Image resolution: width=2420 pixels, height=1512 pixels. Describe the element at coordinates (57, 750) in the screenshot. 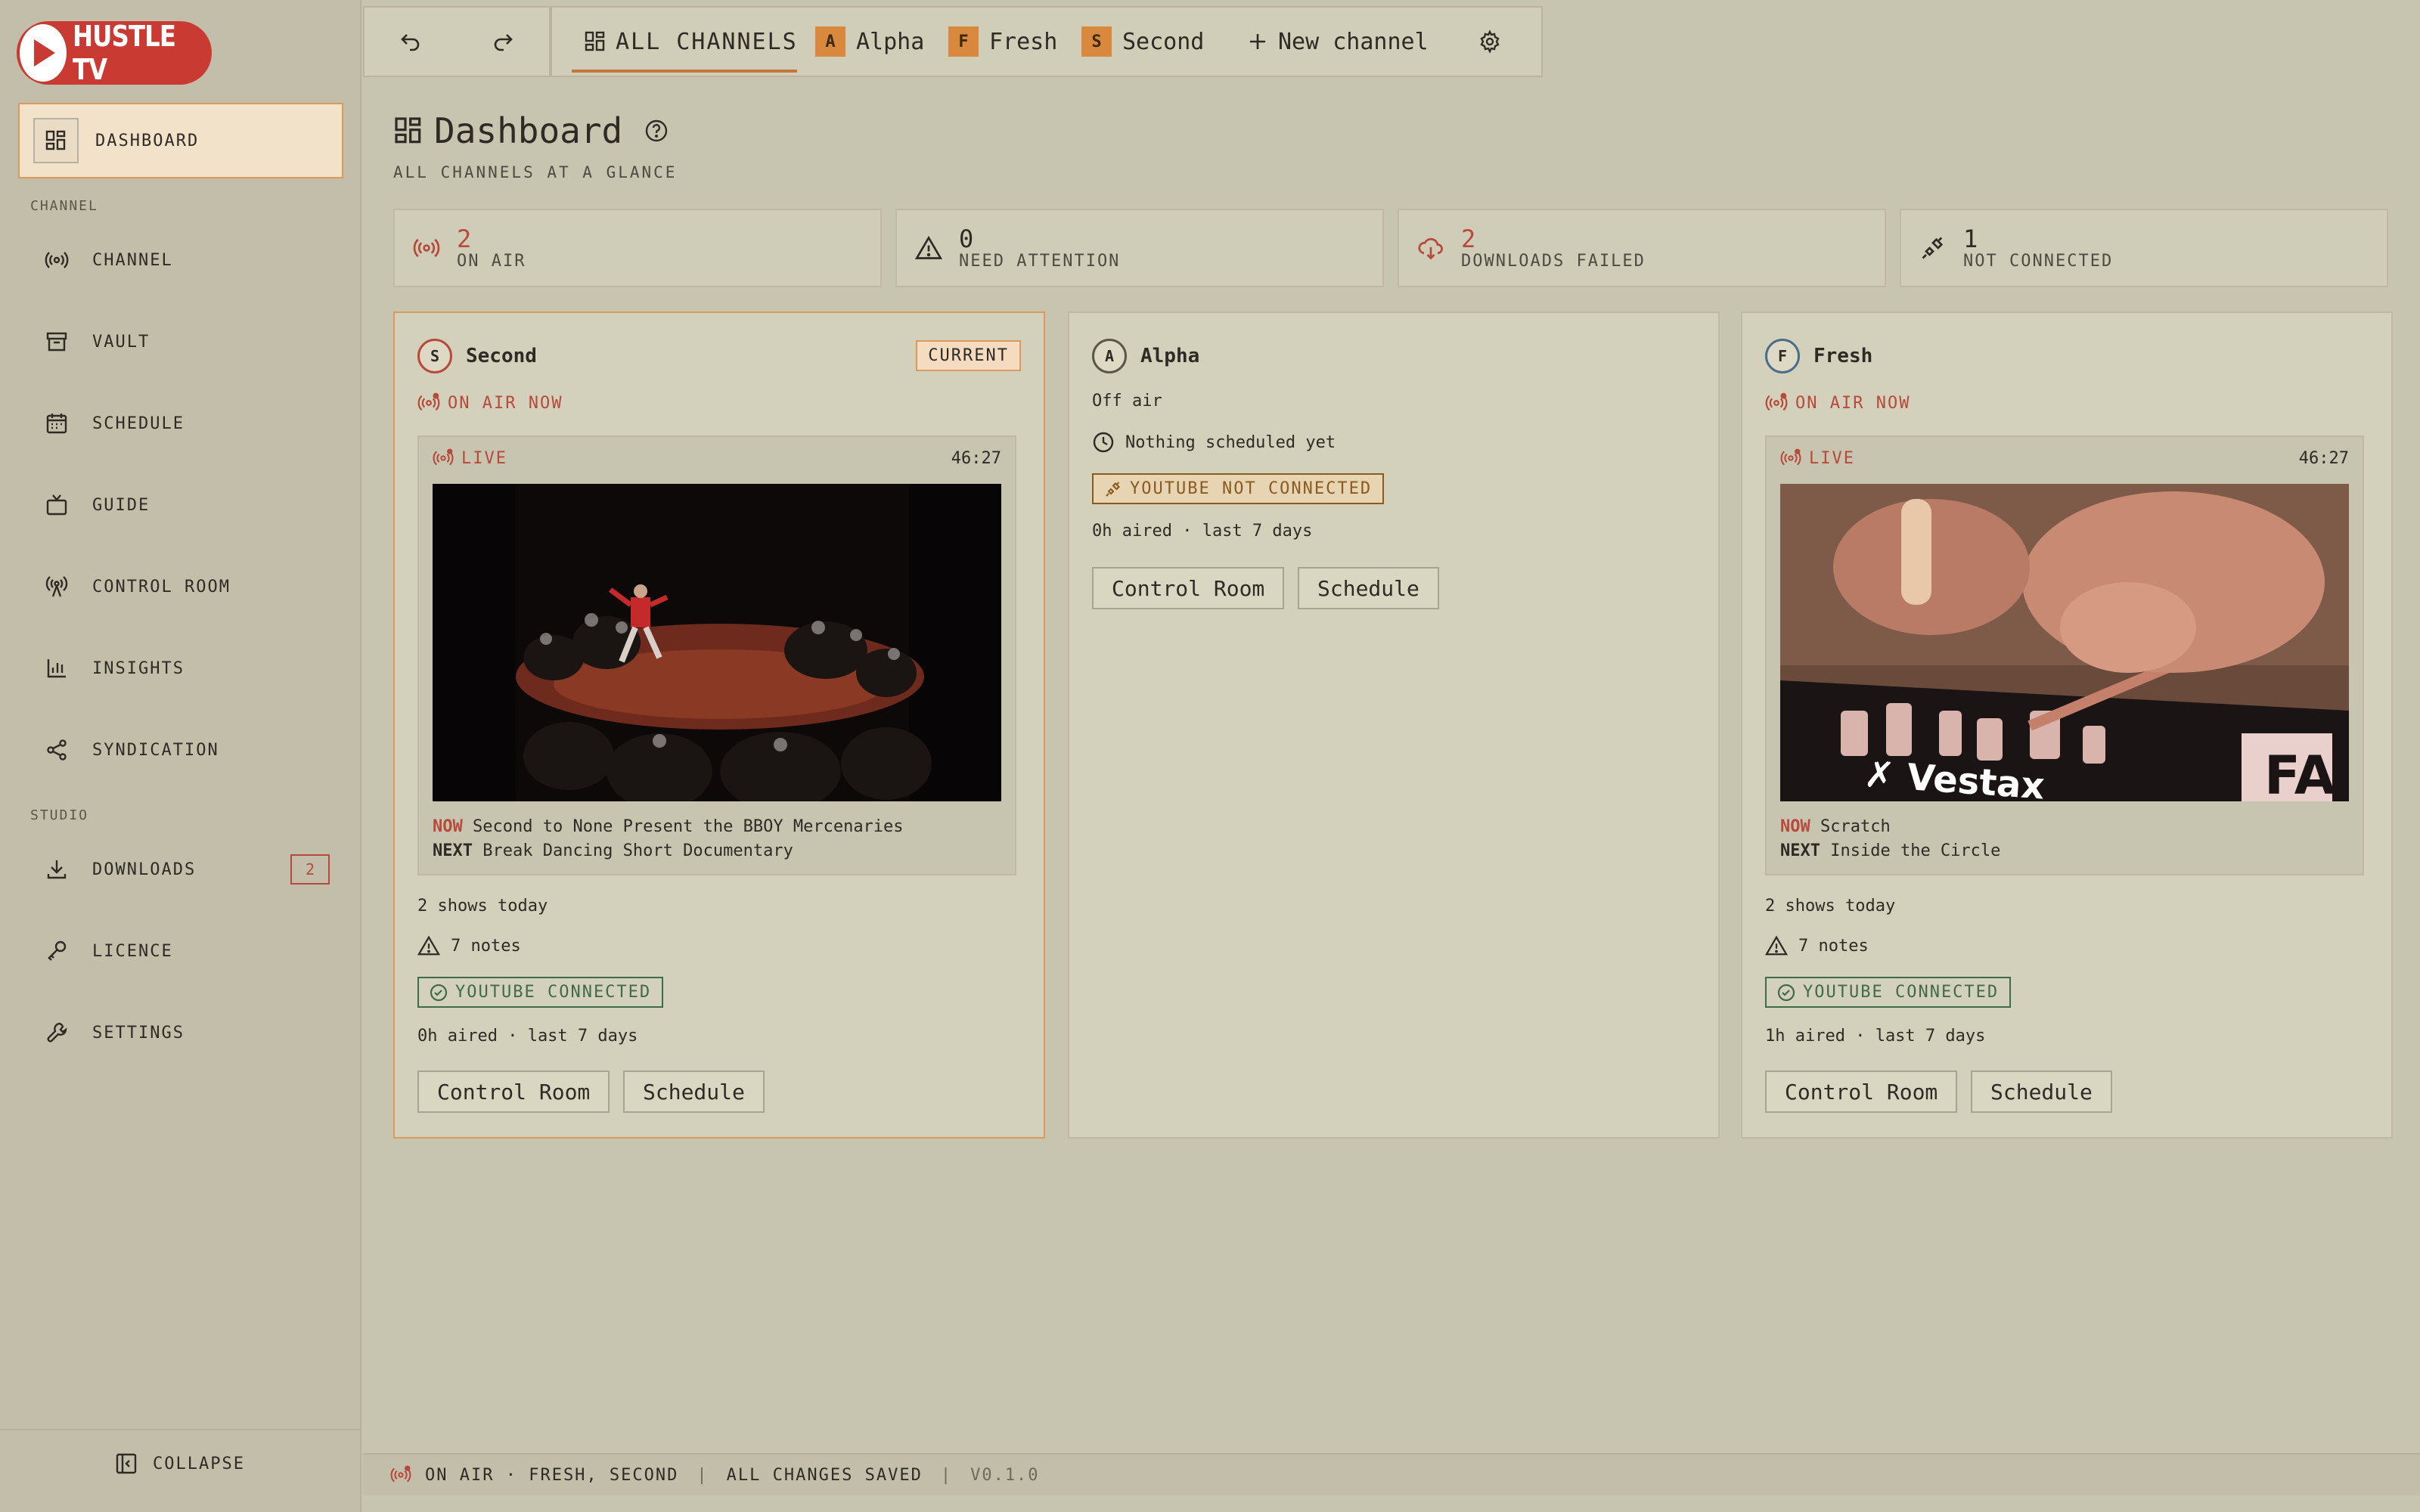

I see `share-icon` at that location.